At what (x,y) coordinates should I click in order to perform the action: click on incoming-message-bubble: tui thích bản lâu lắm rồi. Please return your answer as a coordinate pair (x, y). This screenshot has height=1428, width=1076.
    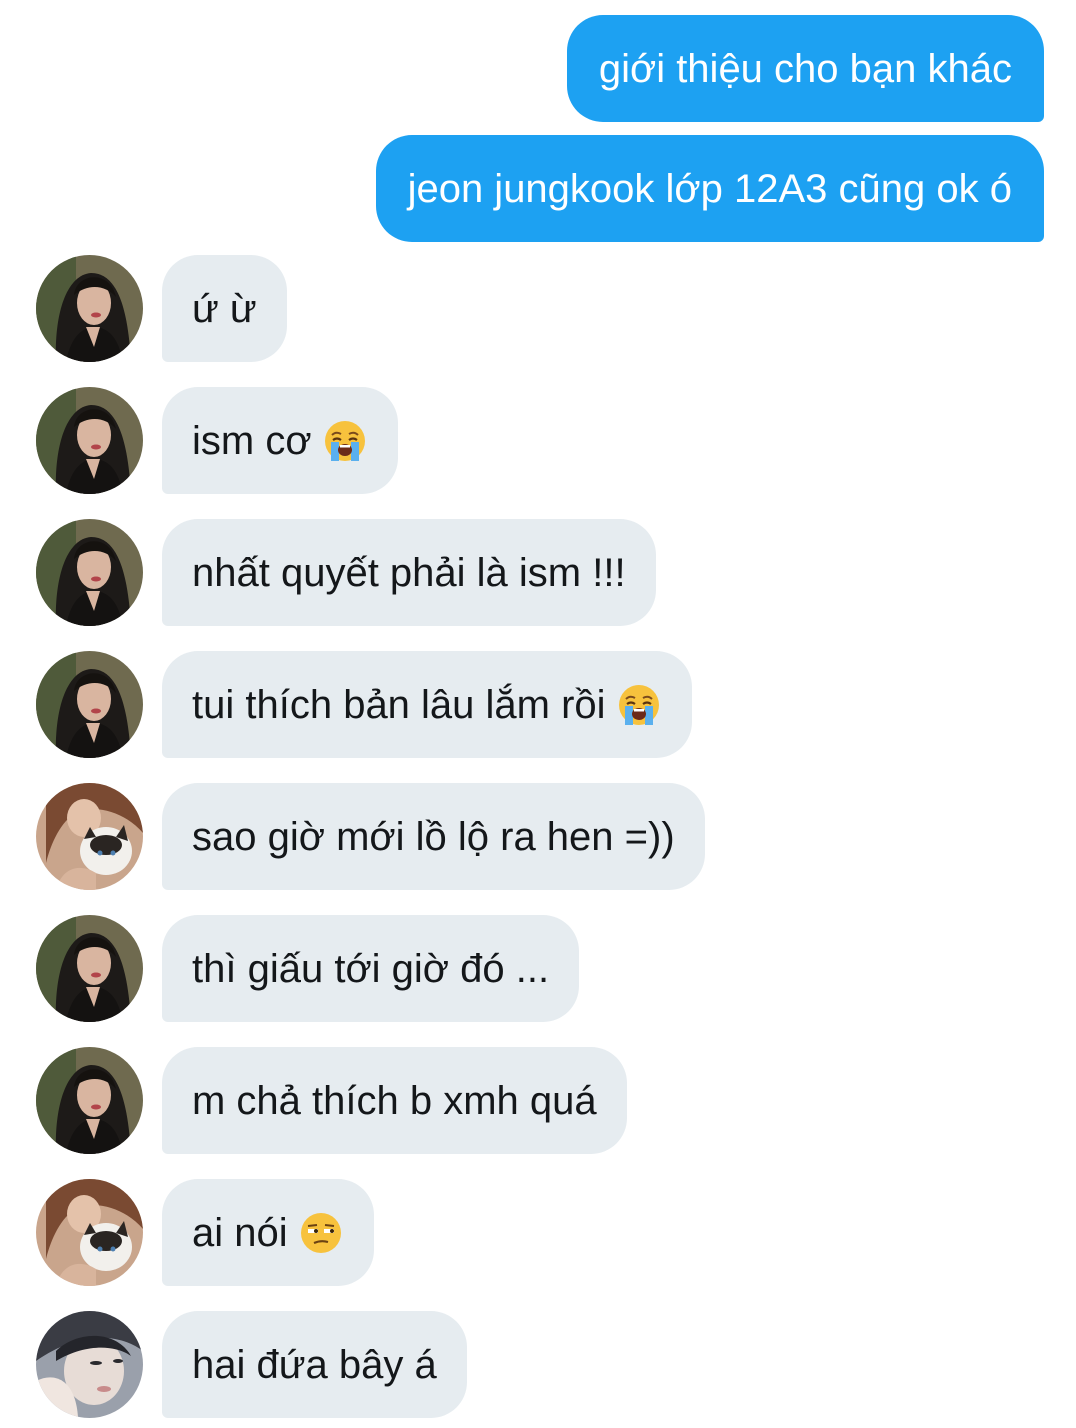
    Looking at the image, I should click on (427, 704).